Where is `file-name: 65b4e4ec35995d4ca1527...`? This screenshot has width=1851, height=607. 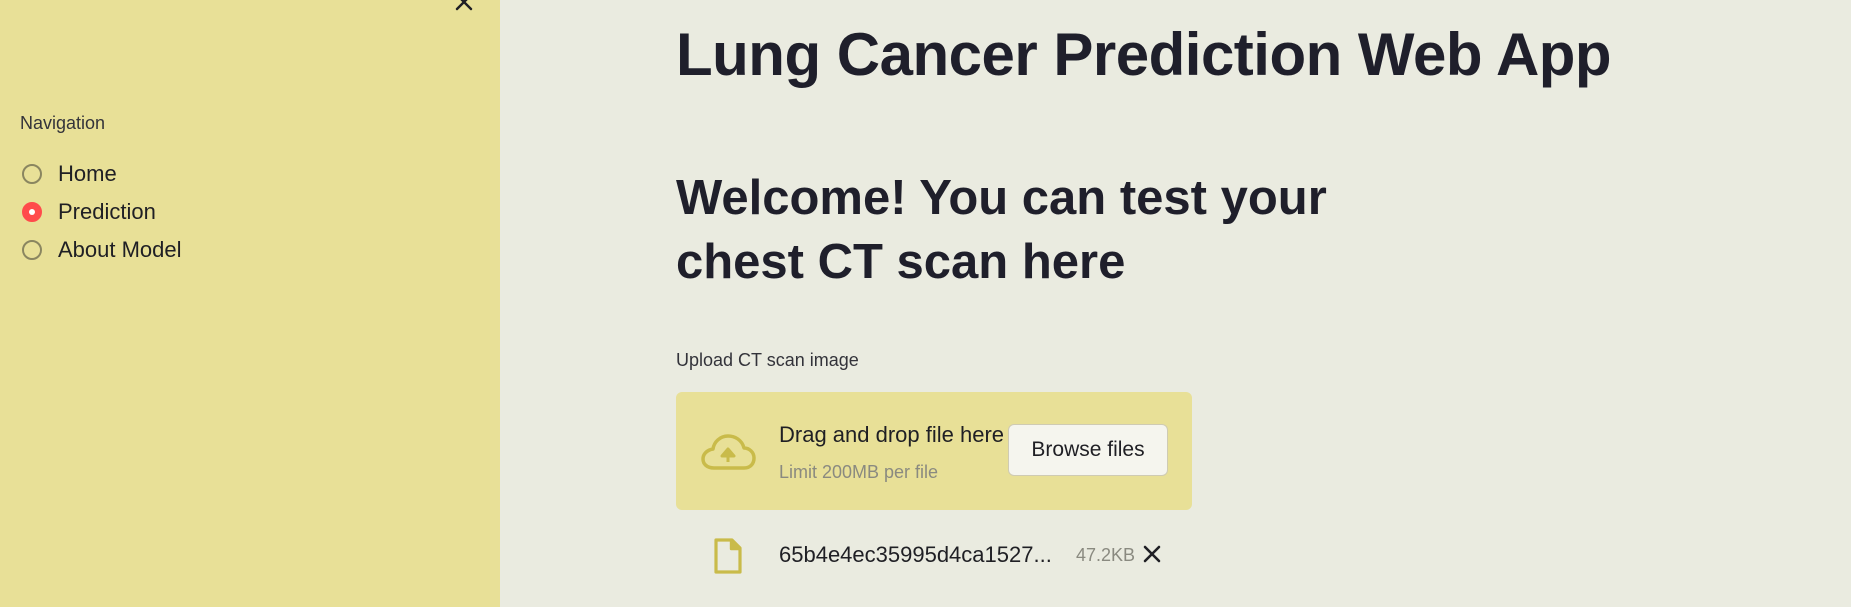 file-name: 65b4e4ec35995d4ca1527... is located at coordinates (915, 554).